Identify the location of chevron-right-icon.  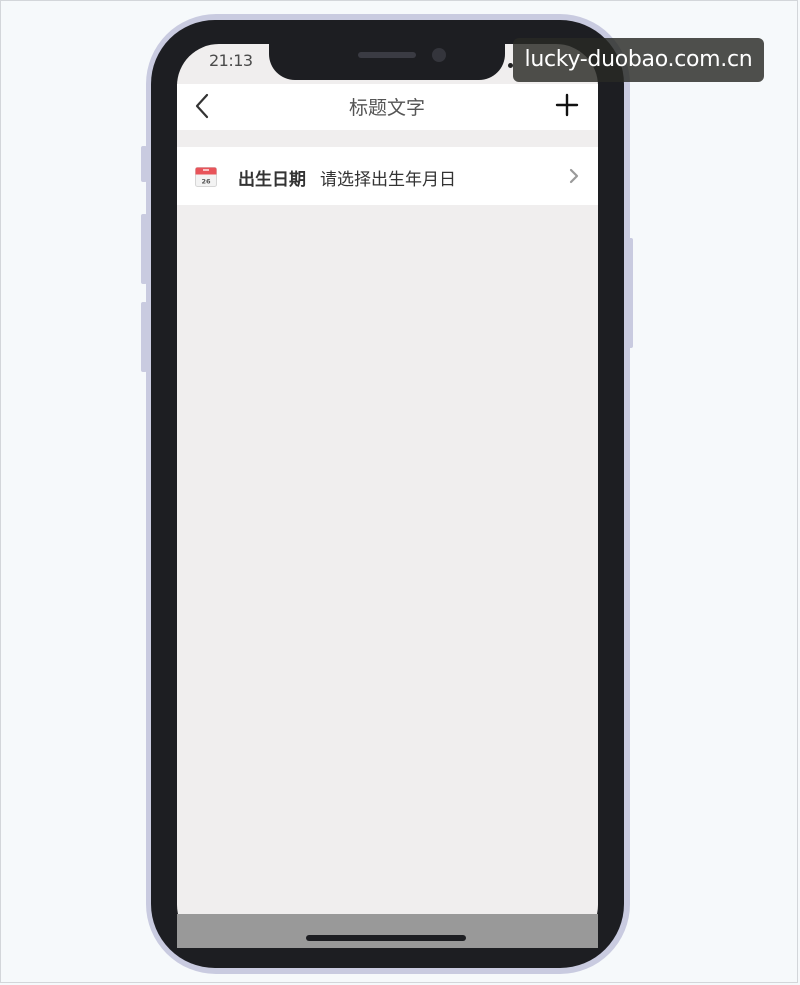
(574, 176).